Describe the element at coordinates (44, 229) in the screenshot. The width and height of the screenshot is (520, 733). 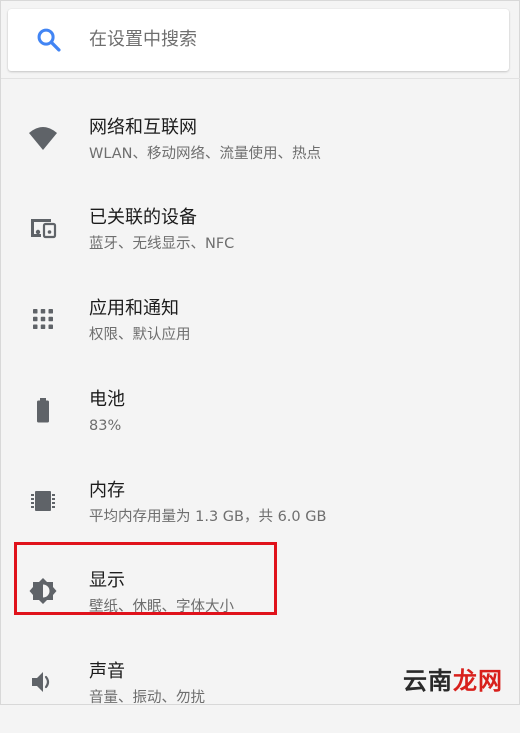
I see `devices-icon` at that location.